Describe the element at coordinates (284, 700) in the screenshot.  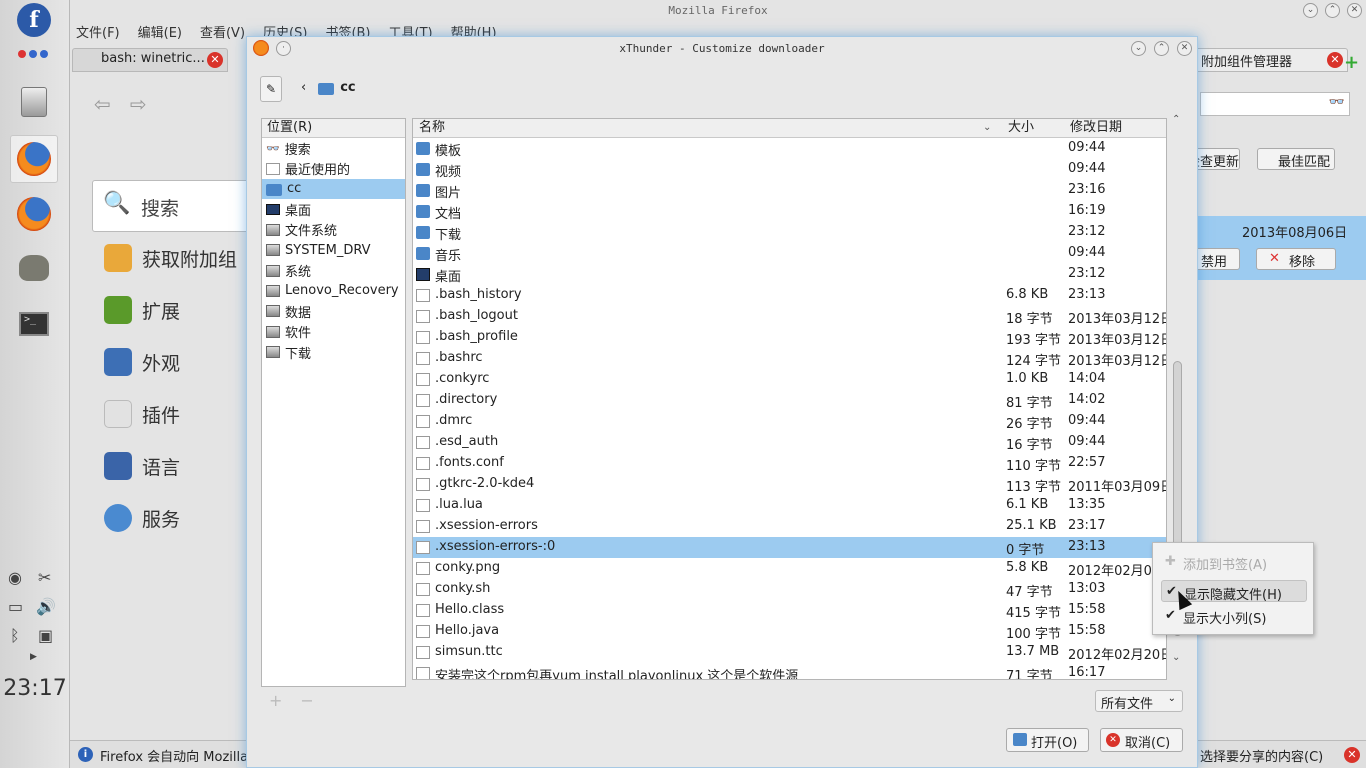
I see `add-place-icon: +` at that location.